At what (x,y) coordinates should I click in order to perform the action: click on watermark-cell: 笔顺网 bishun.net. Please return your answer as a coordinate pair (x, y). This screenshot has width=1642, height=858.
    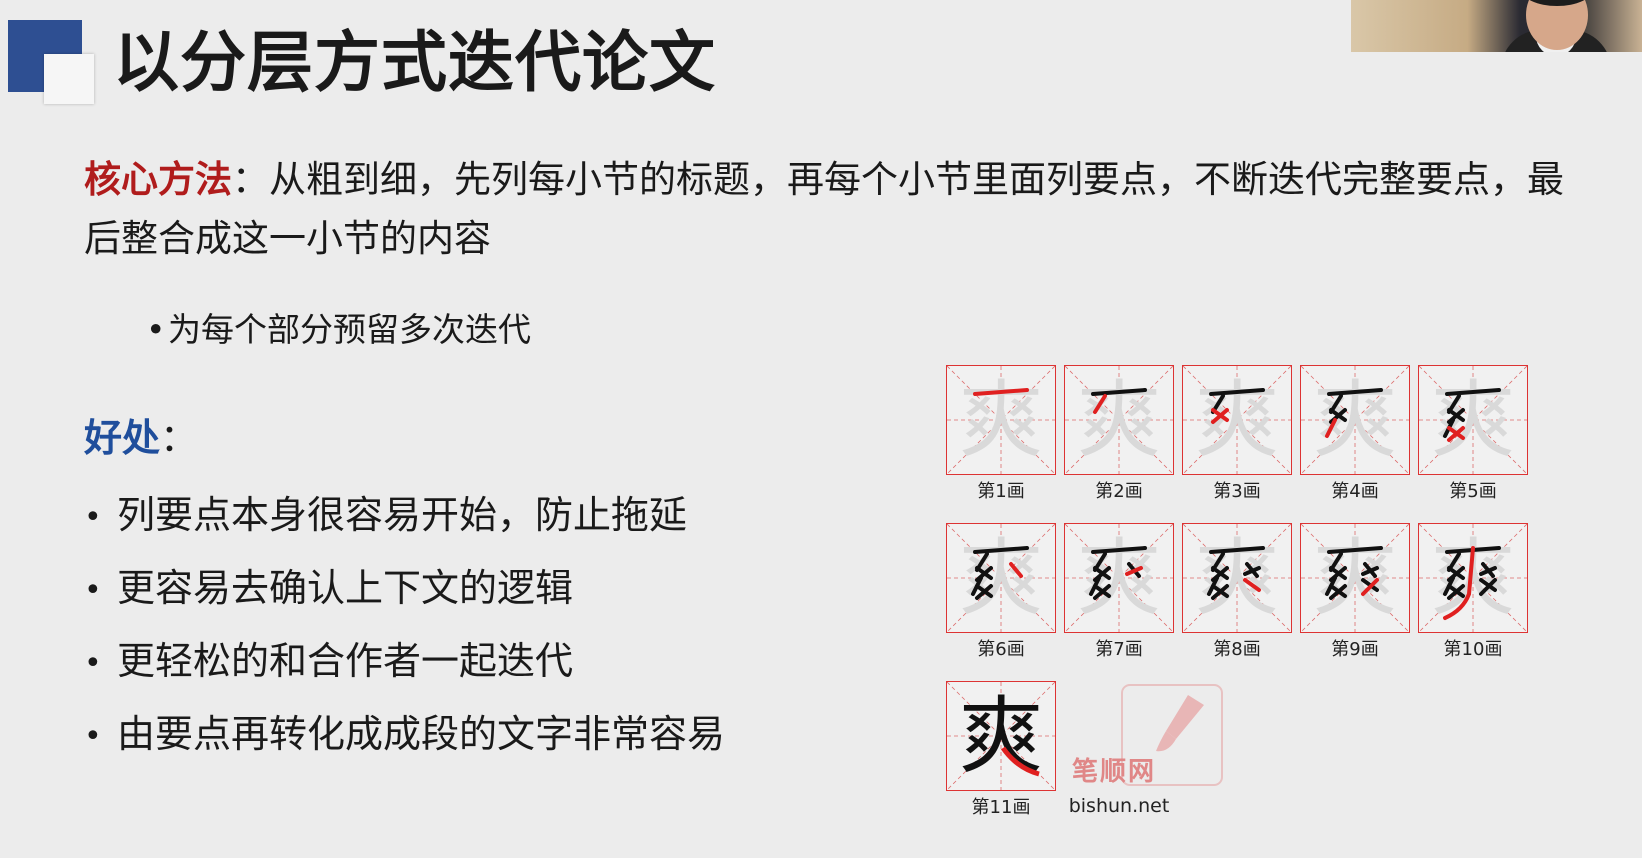
    Looking at the image, I should click on (1143, 749).